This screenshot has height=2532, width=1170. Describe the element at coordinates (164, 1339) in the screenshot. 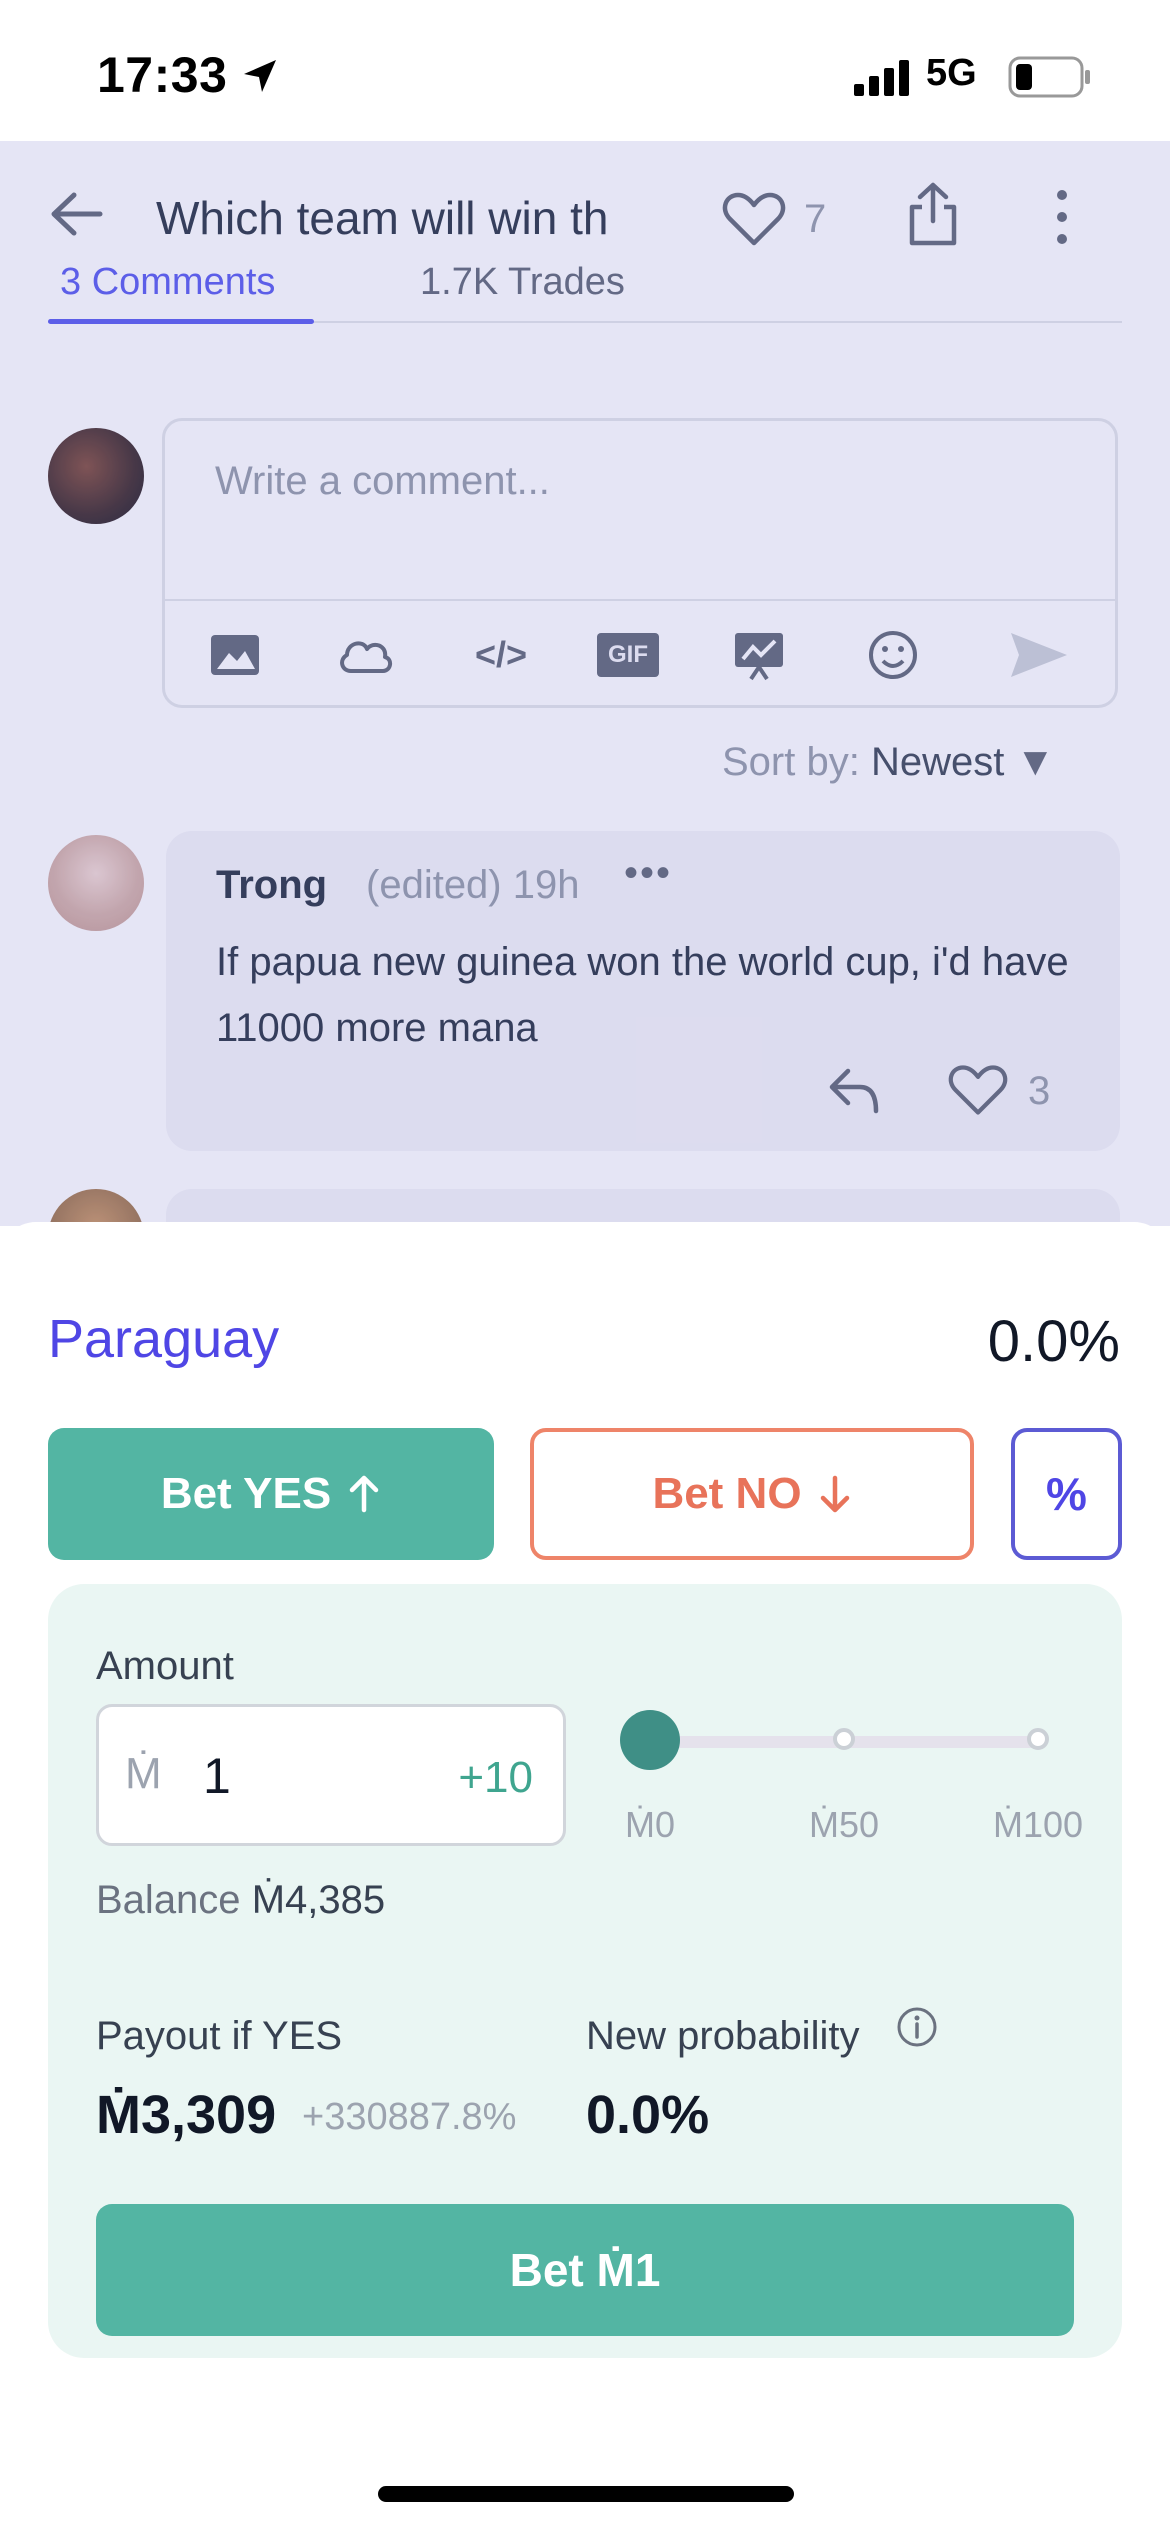

I see `answer-name: Paraguay` at that location.